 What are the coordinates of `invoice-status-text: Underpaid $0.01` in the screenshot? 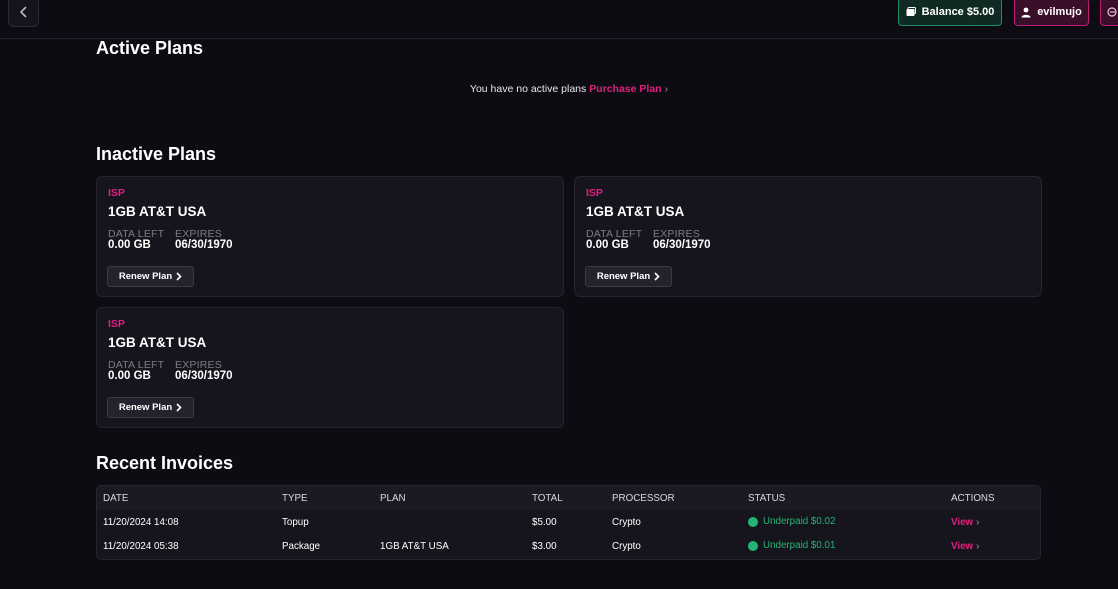 It's located at (799, 545).